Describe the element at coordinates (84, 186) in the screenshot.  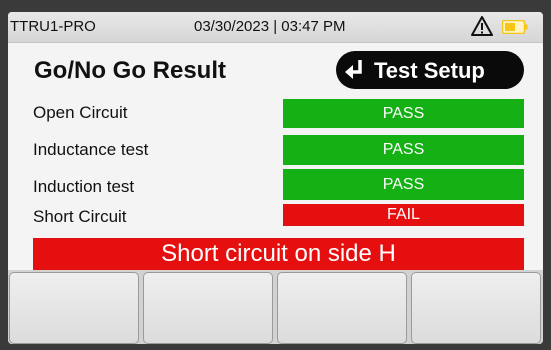
I see `result-label-induction: Induction test` at that location.